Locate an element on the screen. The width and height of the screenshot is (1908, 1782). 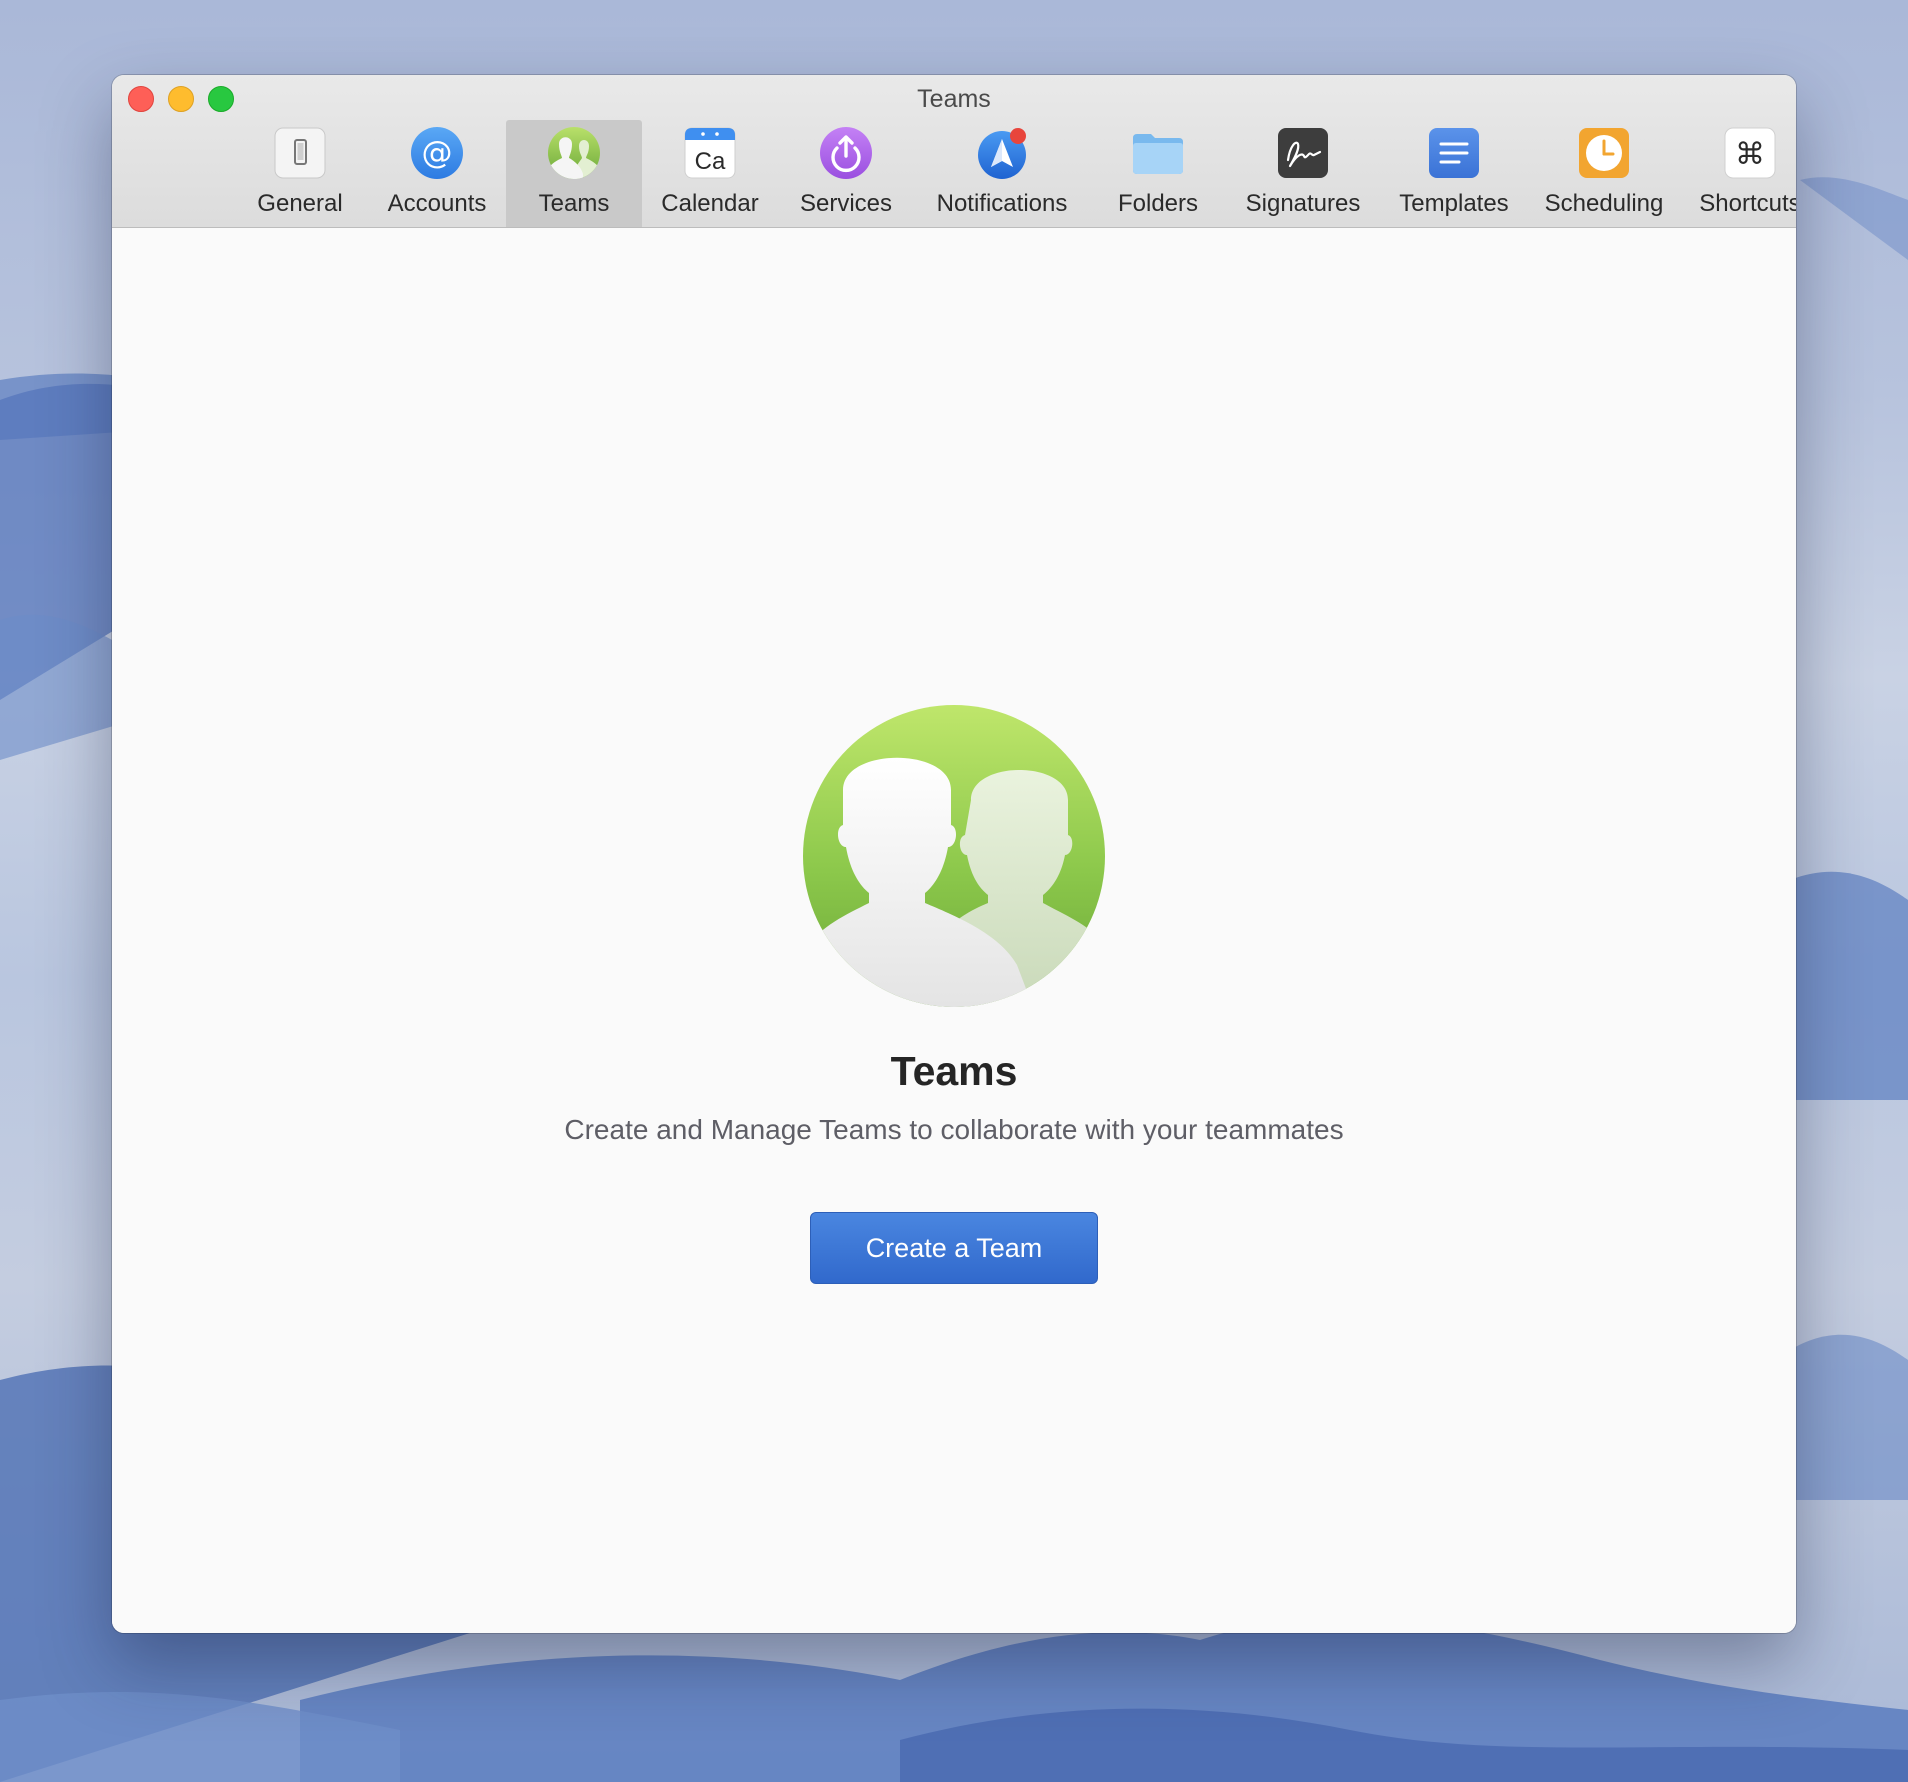
command-key-icon-text: ⌘ is located at coordinates (1750, 154).